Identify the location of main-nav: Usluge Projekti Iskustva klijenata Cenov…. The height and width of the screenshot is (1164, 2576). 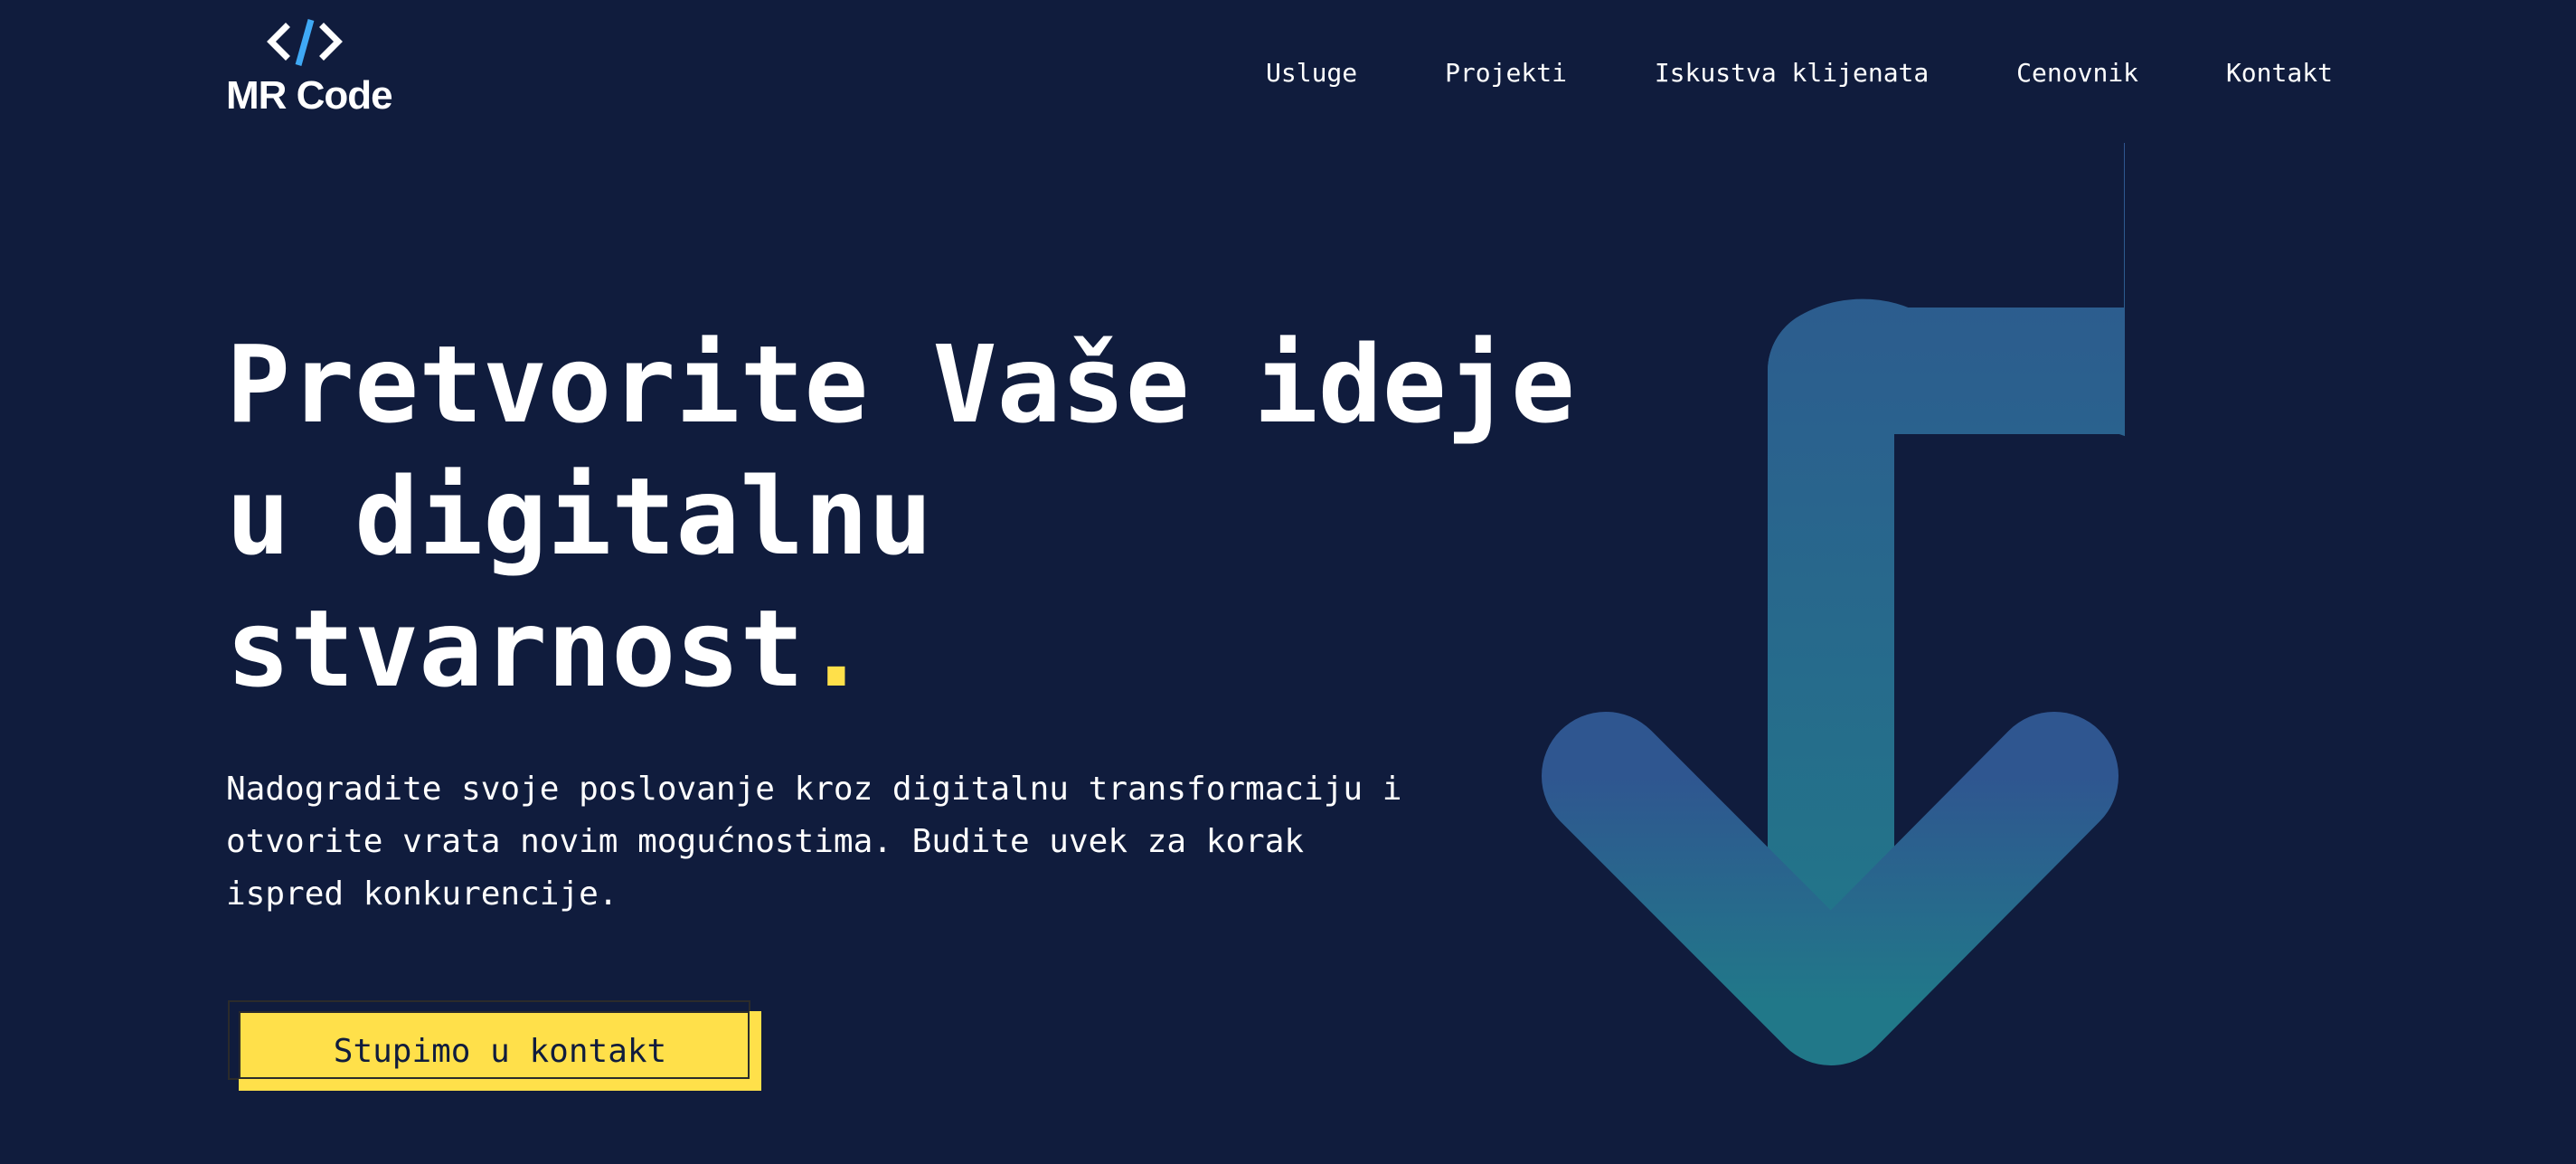
(1799, 72).